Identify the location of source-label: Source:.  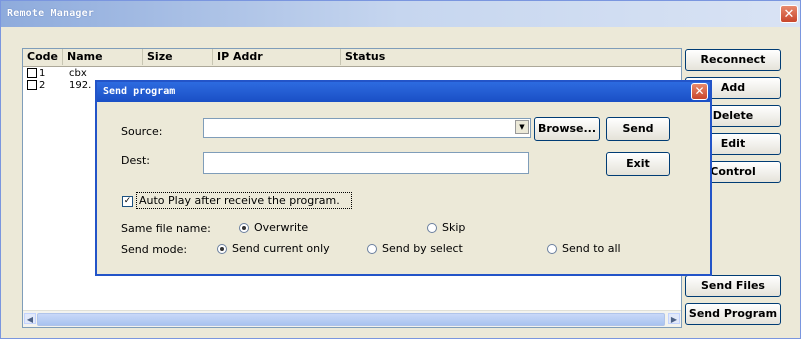
(142, 131).